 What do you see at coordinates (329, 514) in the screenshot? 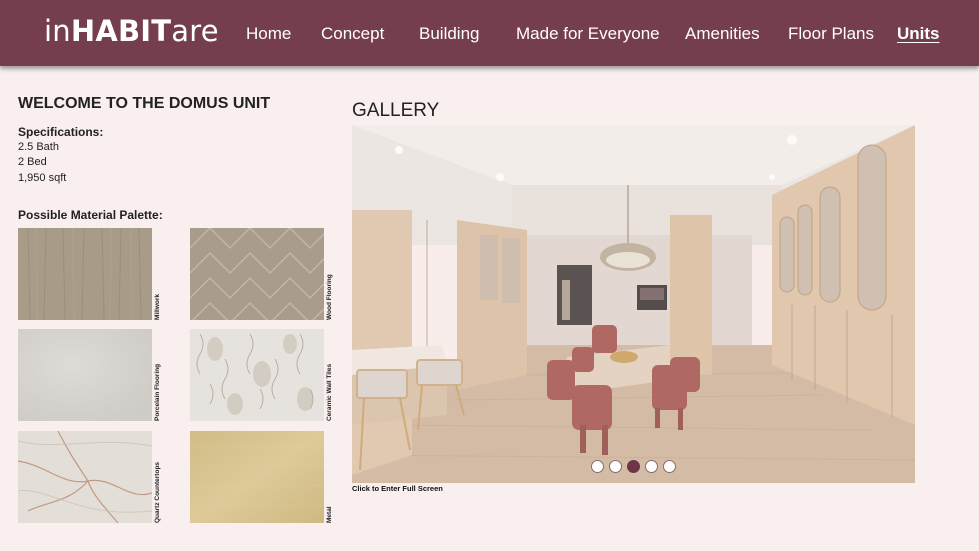
I see `metal-label: Metal` at bounding box center [329, 514].